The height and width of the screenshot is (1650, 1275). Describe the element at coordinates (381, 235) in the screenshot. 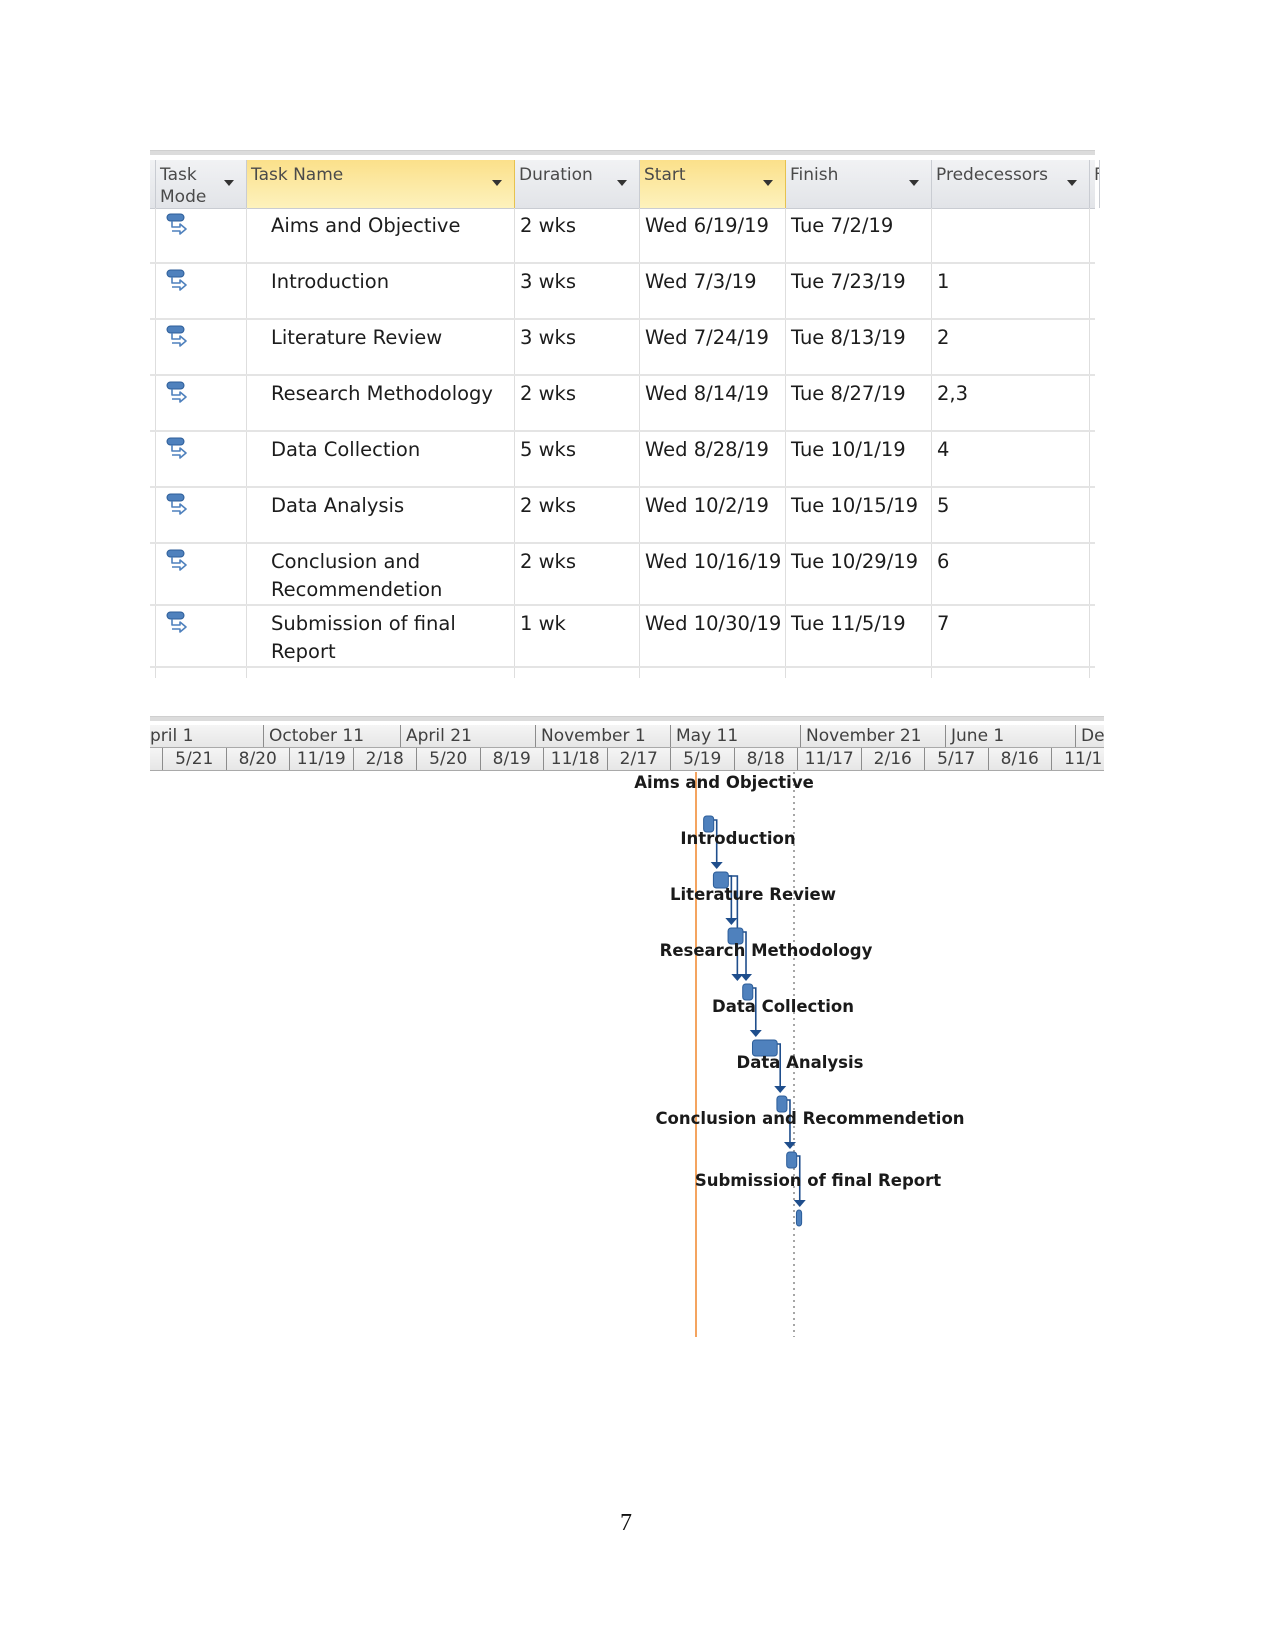

I see `task-name-cell: Aims and Objective` at that location.